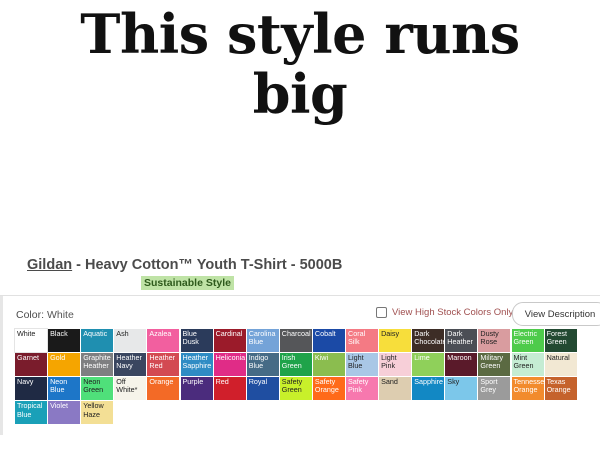 This screenshot has width=600, height=466. What do you see at coordinates (229, 340) in the screenshot?
I see `color-swatch: Cardinal` at bounding box center [229, 340].